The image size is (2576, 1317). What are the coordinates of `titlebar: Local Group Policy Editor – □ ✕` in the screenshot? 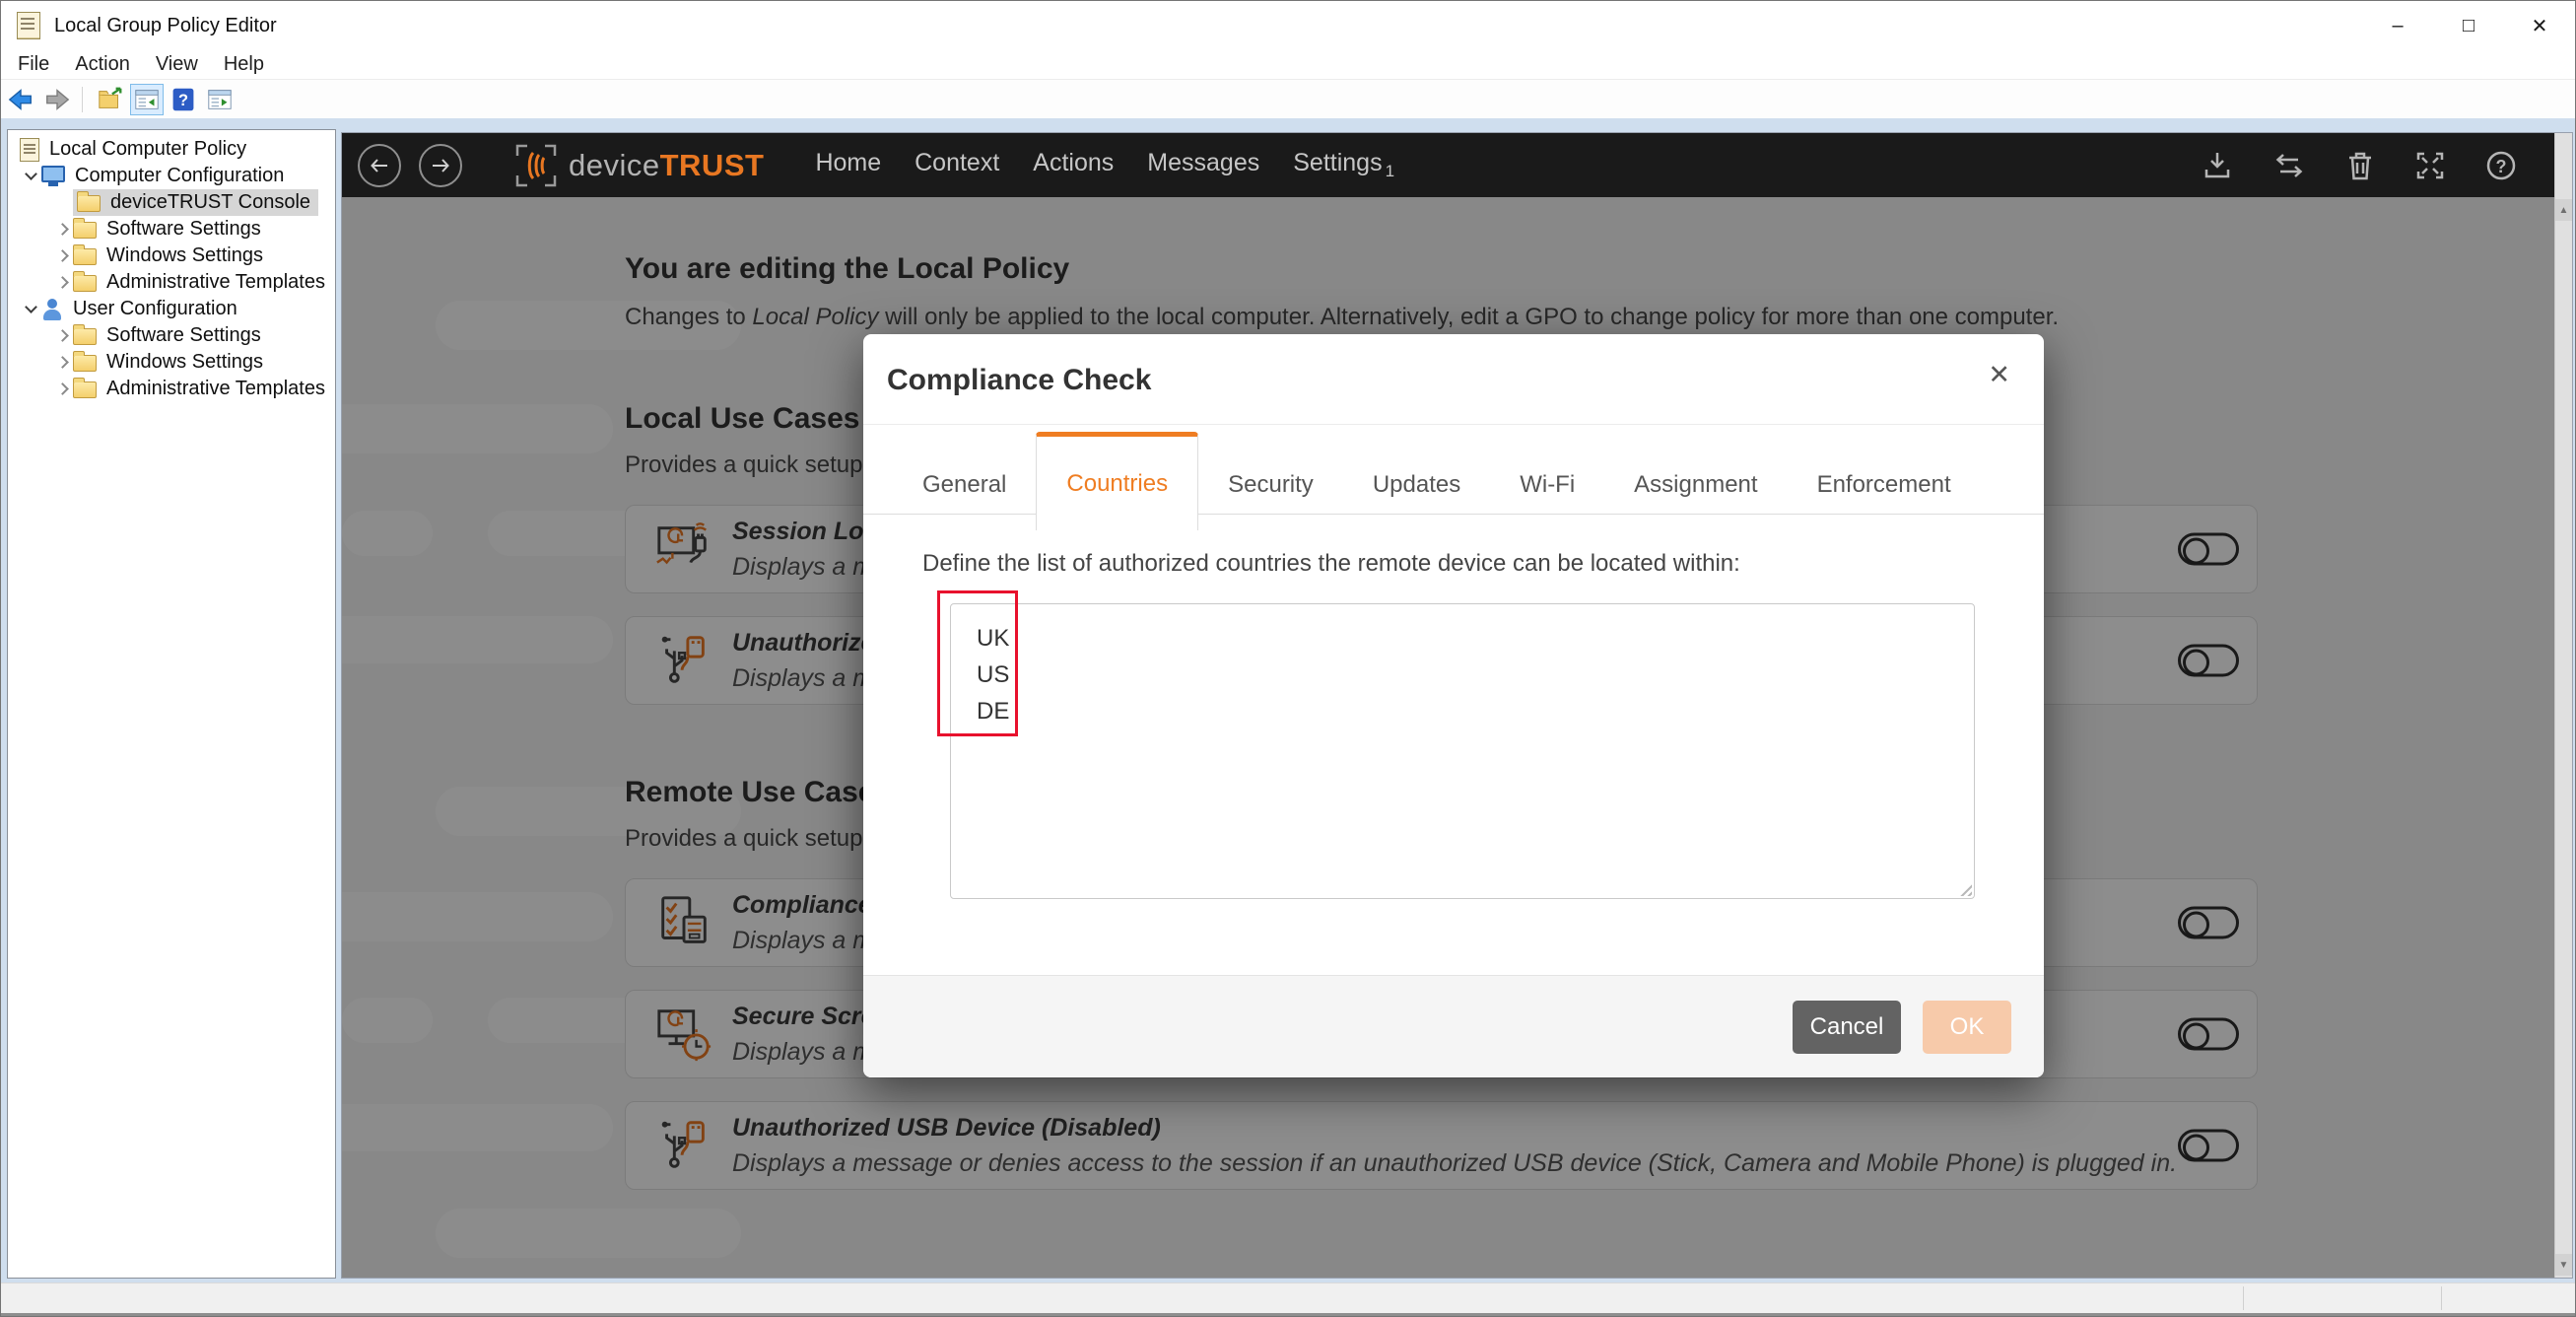 It's located at (1288, 25).